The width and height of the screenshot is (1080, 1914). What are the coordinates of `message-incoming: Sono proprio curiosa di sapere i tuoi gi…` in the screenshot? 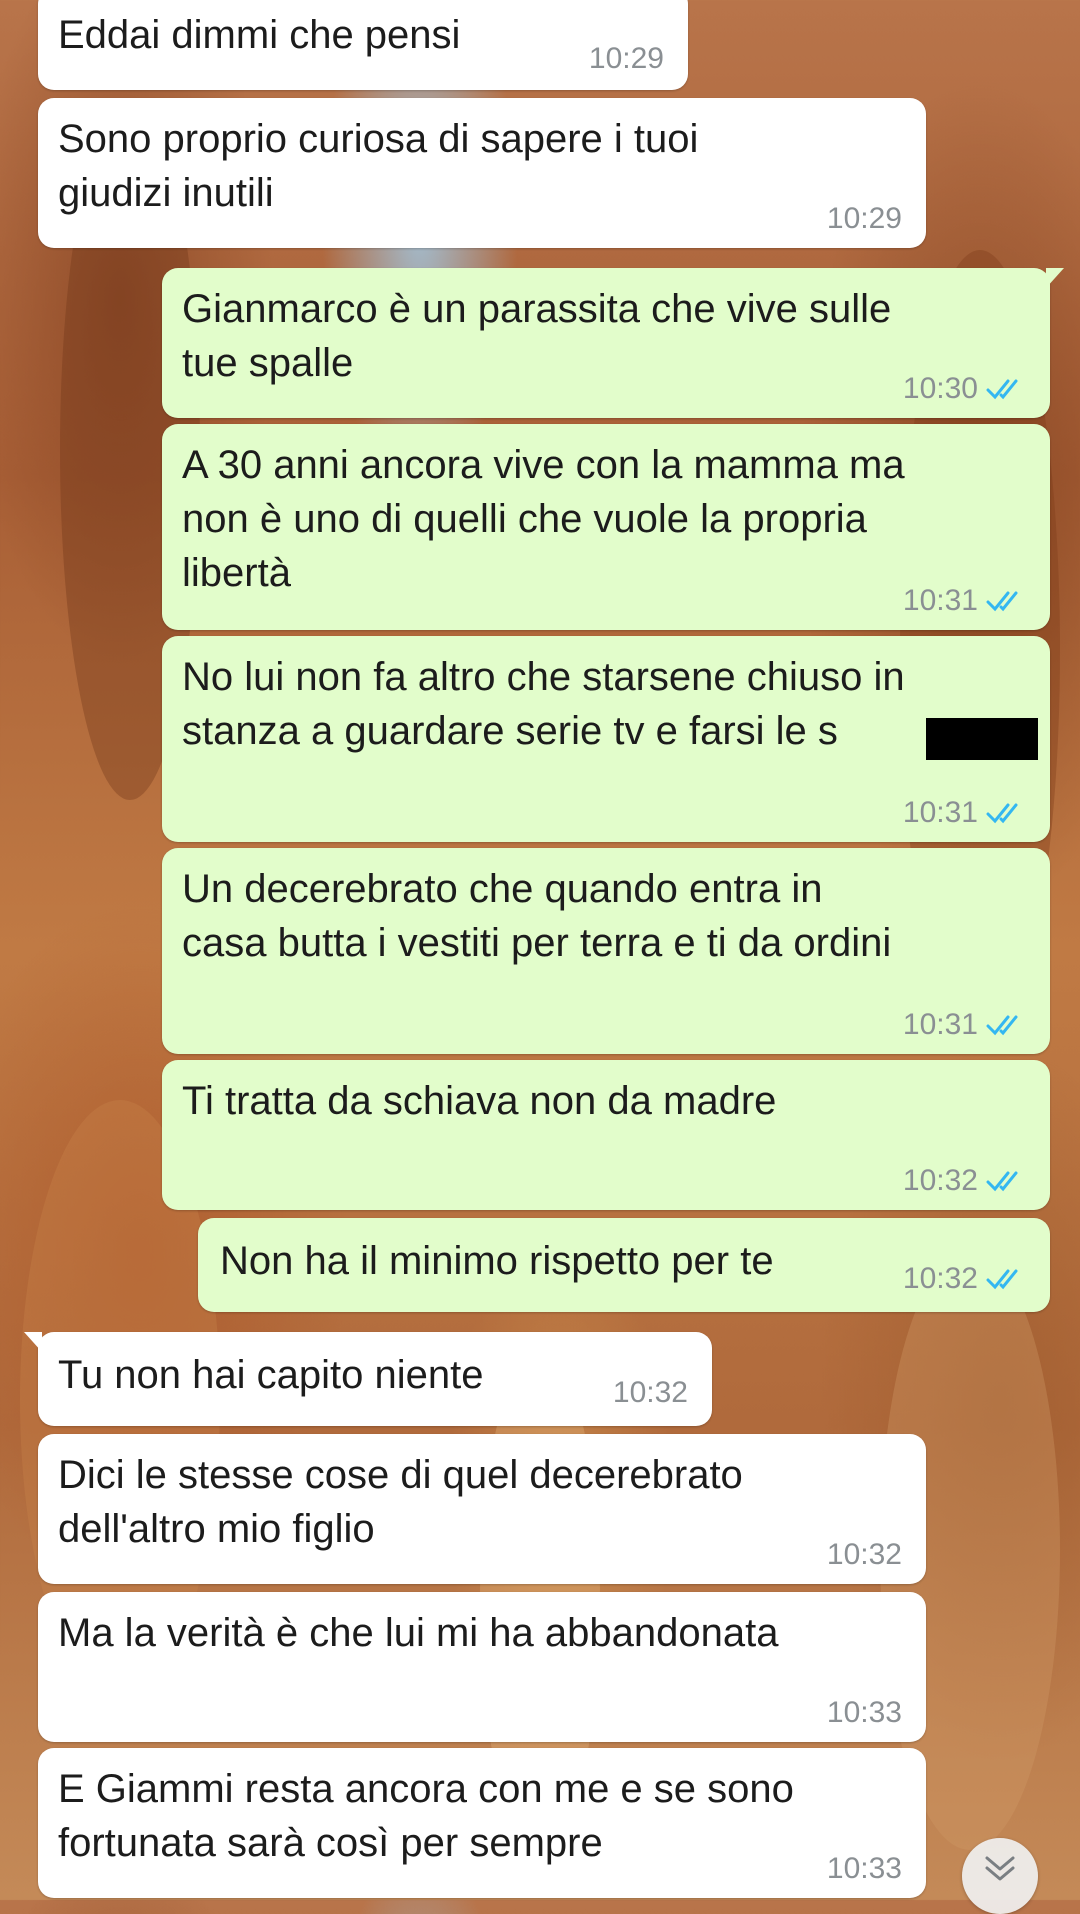 It's located at (482, 173).